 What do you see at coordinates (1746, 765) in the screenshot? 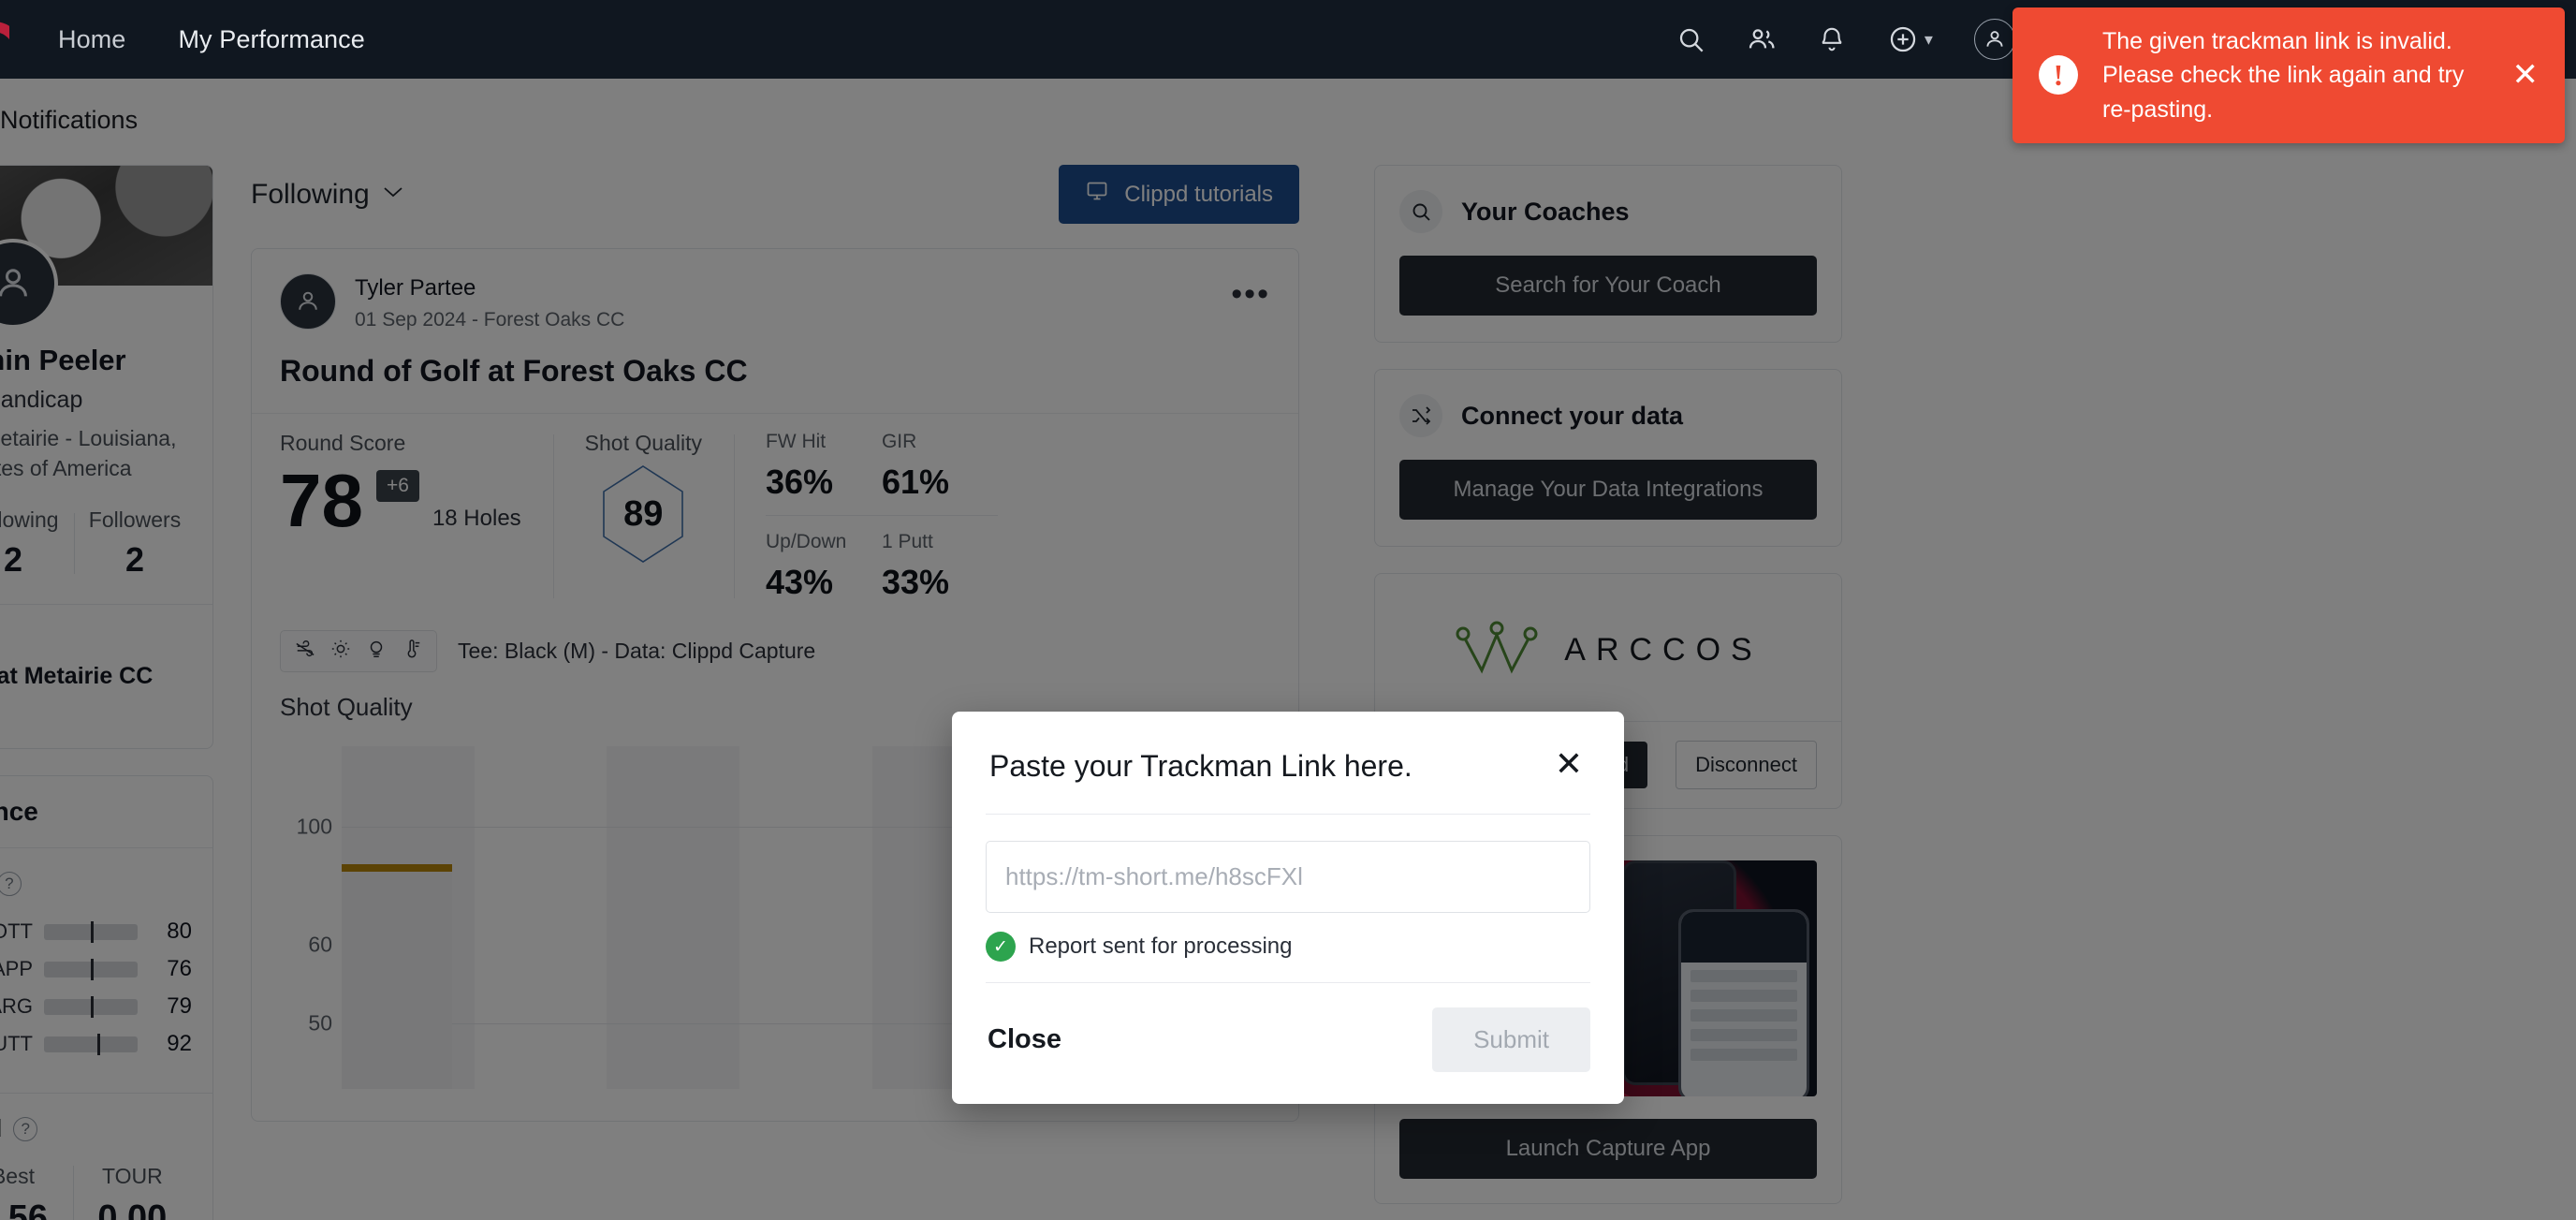
I see `disconnect-button: Disconnect` at bounding box center [1746, 765].